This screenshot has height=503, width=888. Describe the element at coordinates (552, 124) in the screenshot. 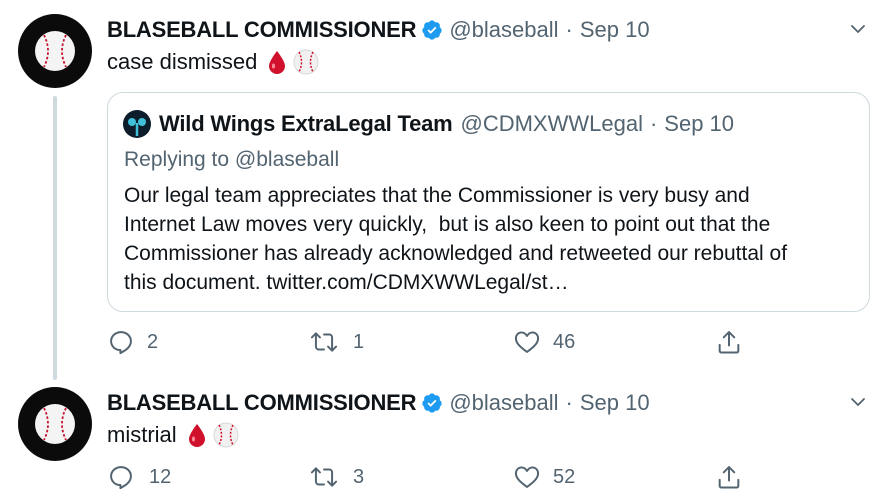

I see `quote-handle: @CDMXWWLegal` at that location.